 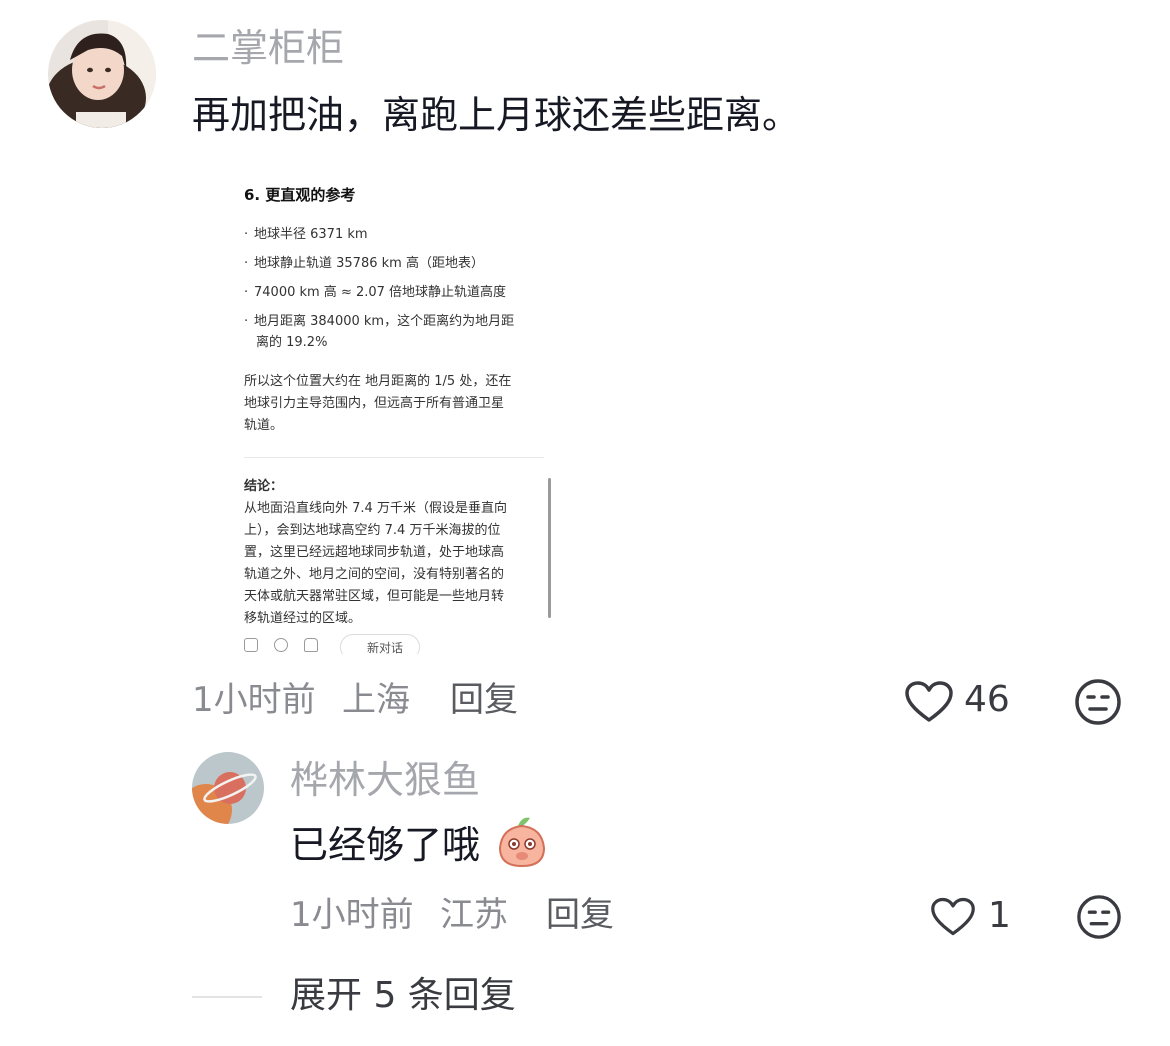 I want to click on screenshot-title: 6. 更直观的参考, so click(x=300, y=195).